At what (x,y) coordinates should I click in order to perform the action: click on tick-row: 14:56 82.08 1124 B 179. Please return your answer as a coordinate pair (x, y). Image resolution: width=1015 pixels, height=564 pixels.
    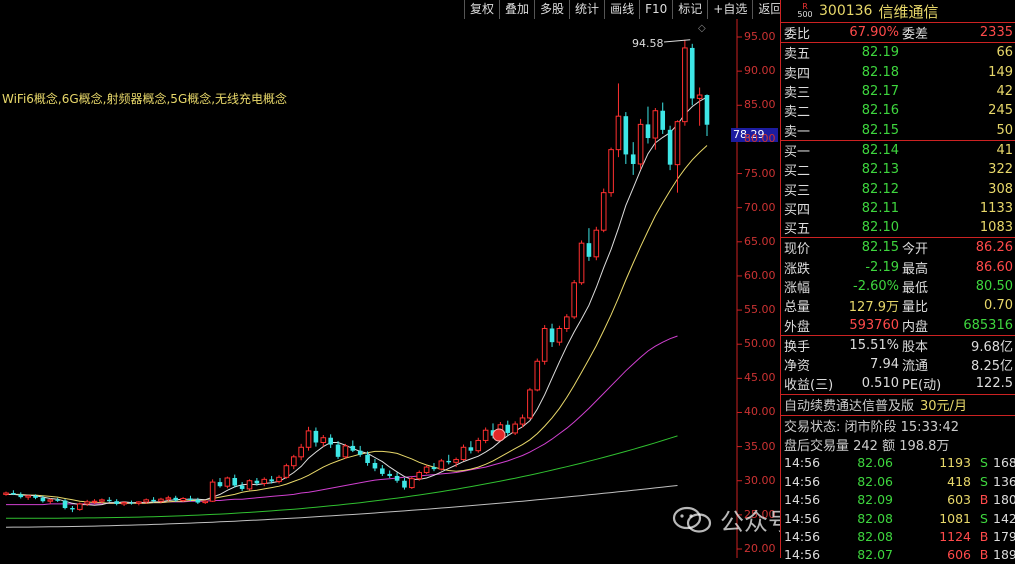
    Looking at the image, I should click on (899, 536).